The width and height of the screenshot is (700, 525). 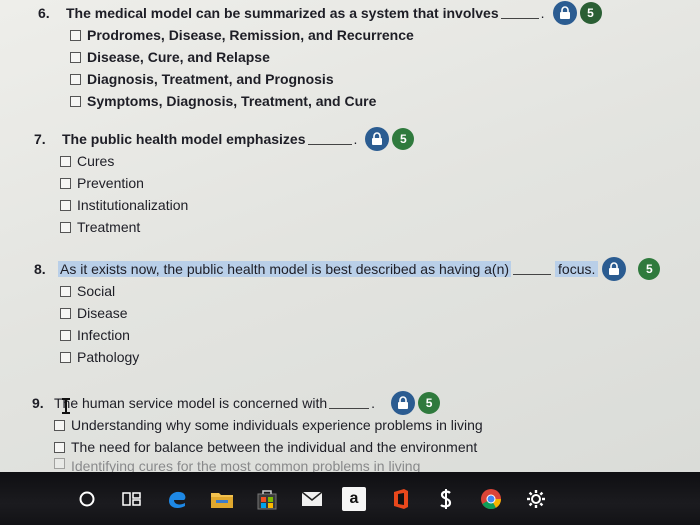 I want to click on option-label: Prevention, so click(x=110, y=183).